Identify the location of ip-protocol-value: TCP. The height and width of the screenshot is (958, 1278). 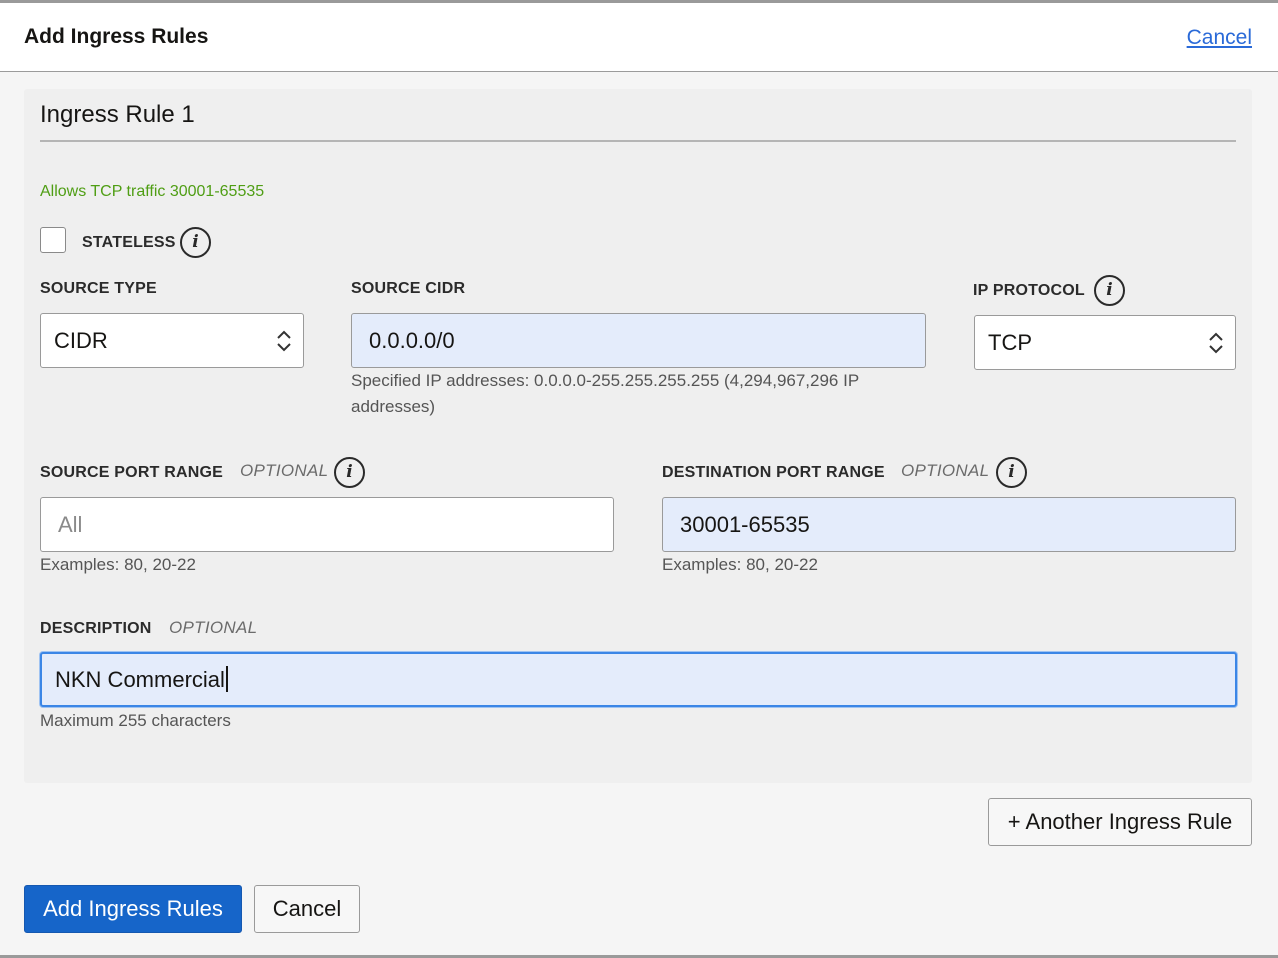
(1010, 342).